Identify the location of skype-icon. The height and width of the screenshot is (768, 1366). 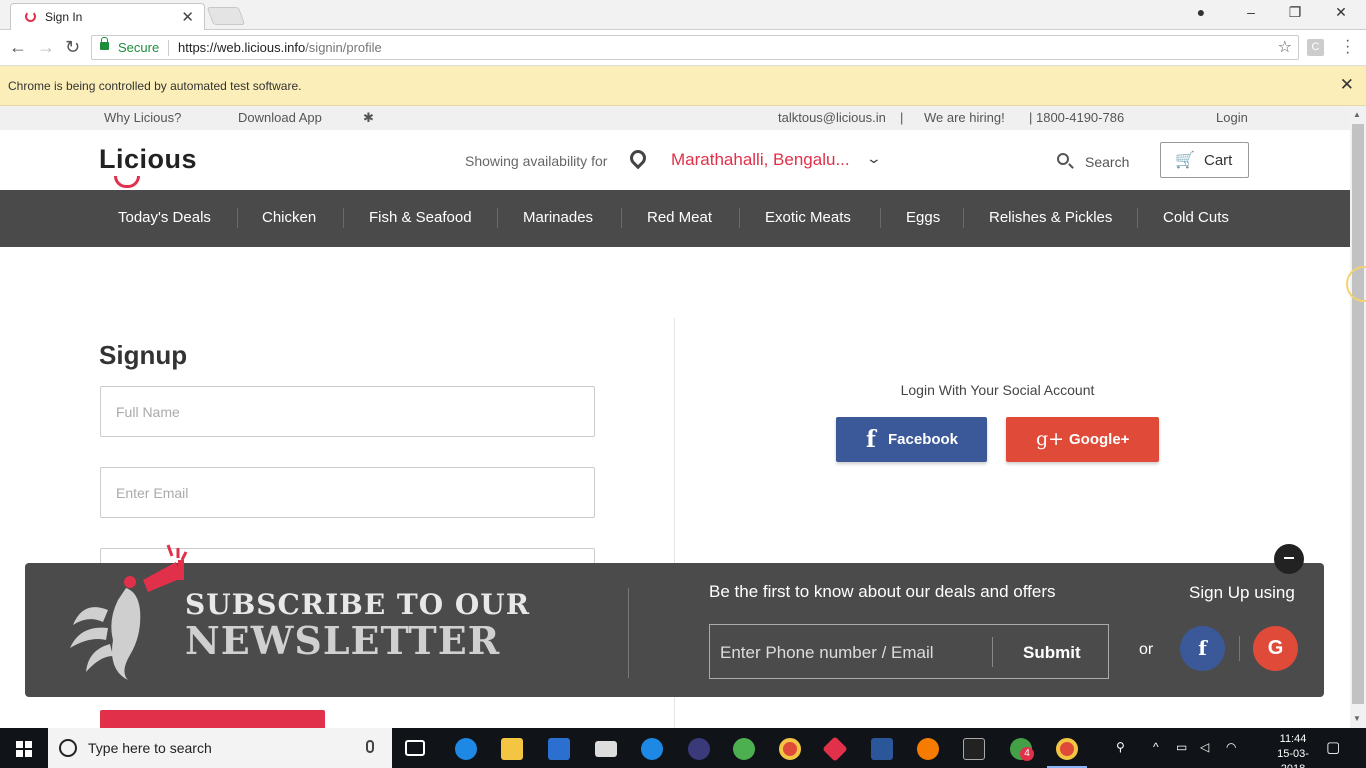
(652, 749).